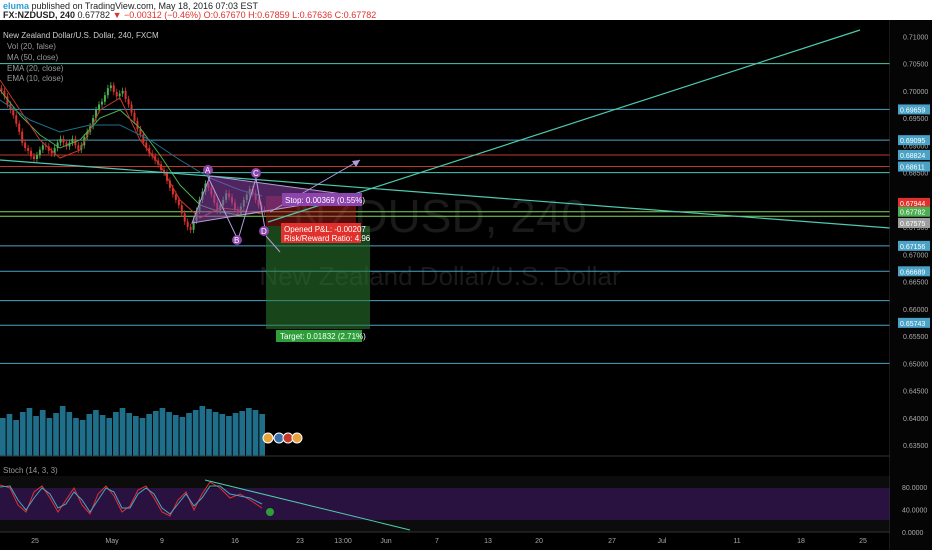  Describe the element at coordinates (325, 200) in the screenshot. I see `stop-label: Stop: 0.00369 (0.55%)` at that location.